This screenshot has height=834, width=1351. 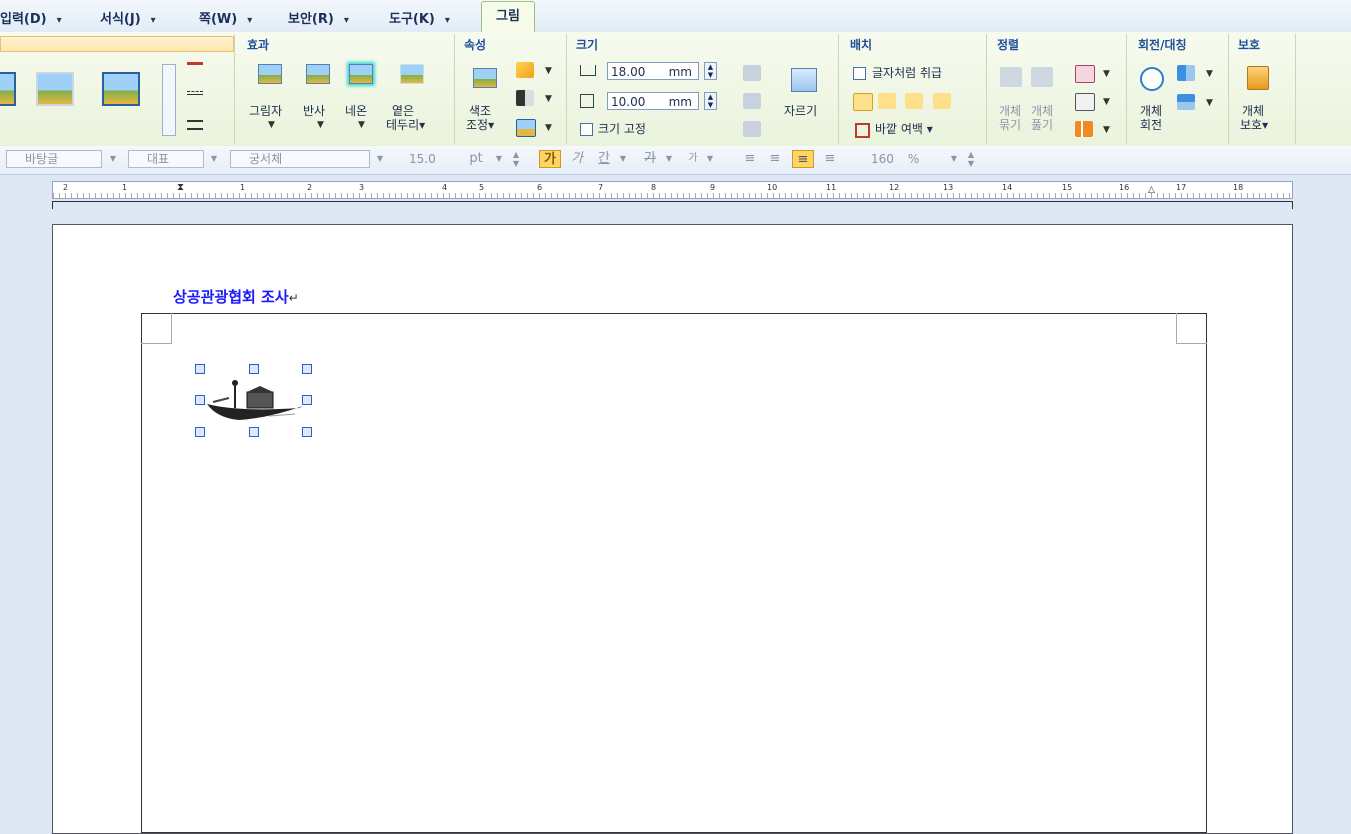 What do you see at coordinates (169, 100) in the screenshot?
I see `gallery-scrollbar` at bounding box center [169, 100].